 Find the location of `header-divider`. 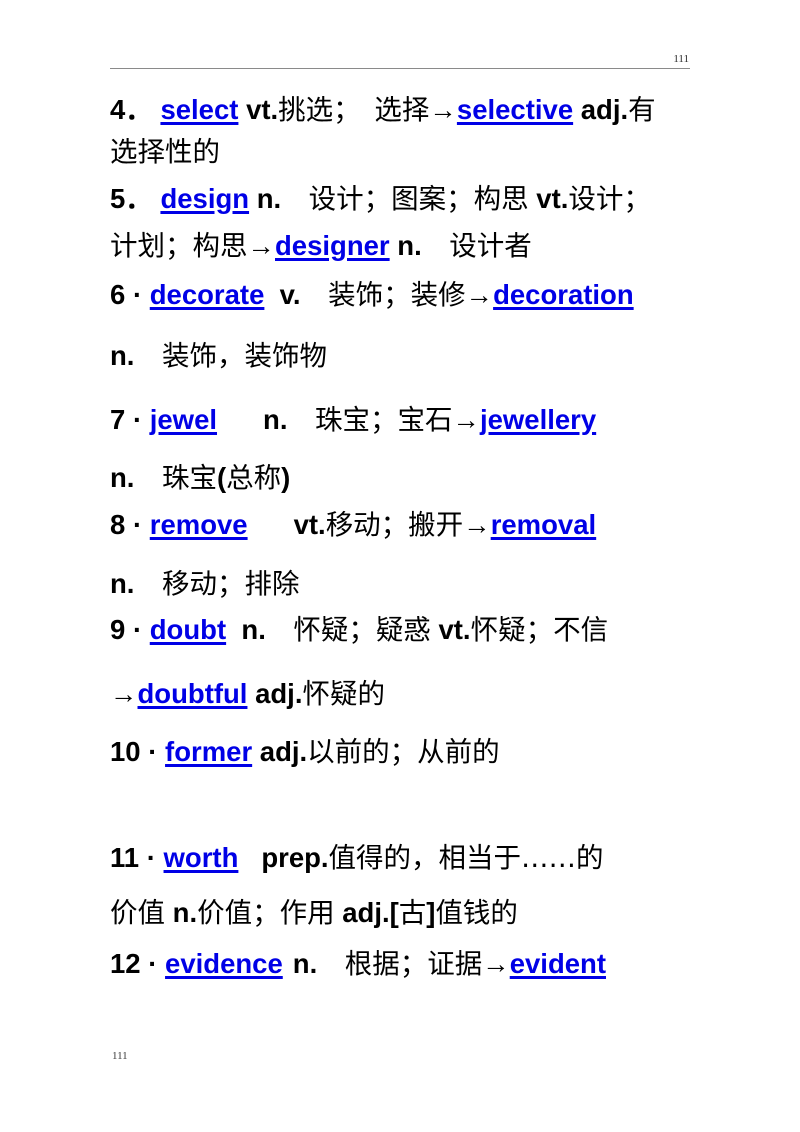

header-divider is located at coordinates (400, 68).